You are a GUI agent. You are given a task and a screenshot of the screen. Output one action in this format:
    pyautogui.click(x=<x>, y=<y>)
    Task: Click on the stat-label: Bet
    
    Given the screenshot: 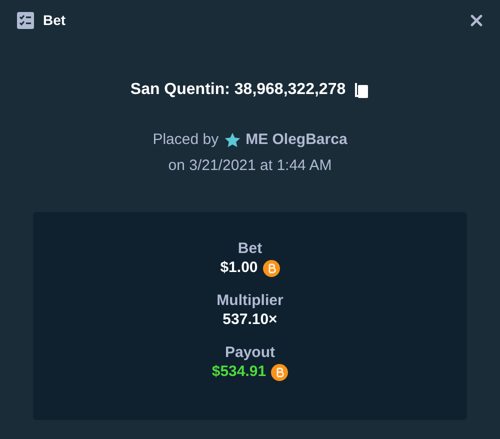 What is the action you would take?
    pyautogui.click(x=250, y=248)
    